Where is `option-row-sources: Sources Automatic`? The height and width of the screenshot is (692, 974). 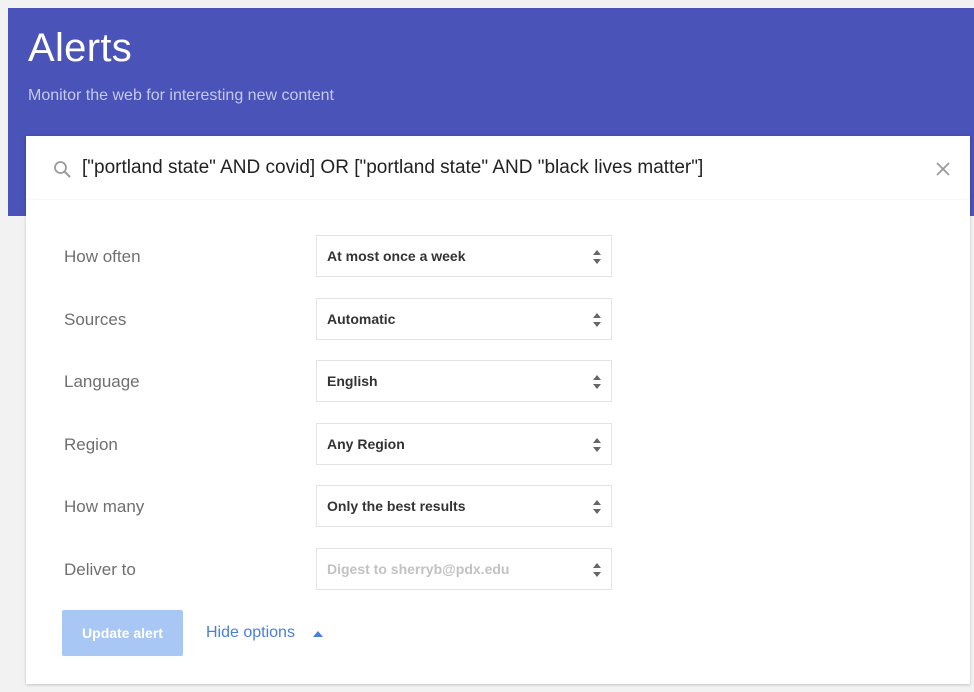 option-row-sources: Sources Automatic is located at coordinates (498, 319).